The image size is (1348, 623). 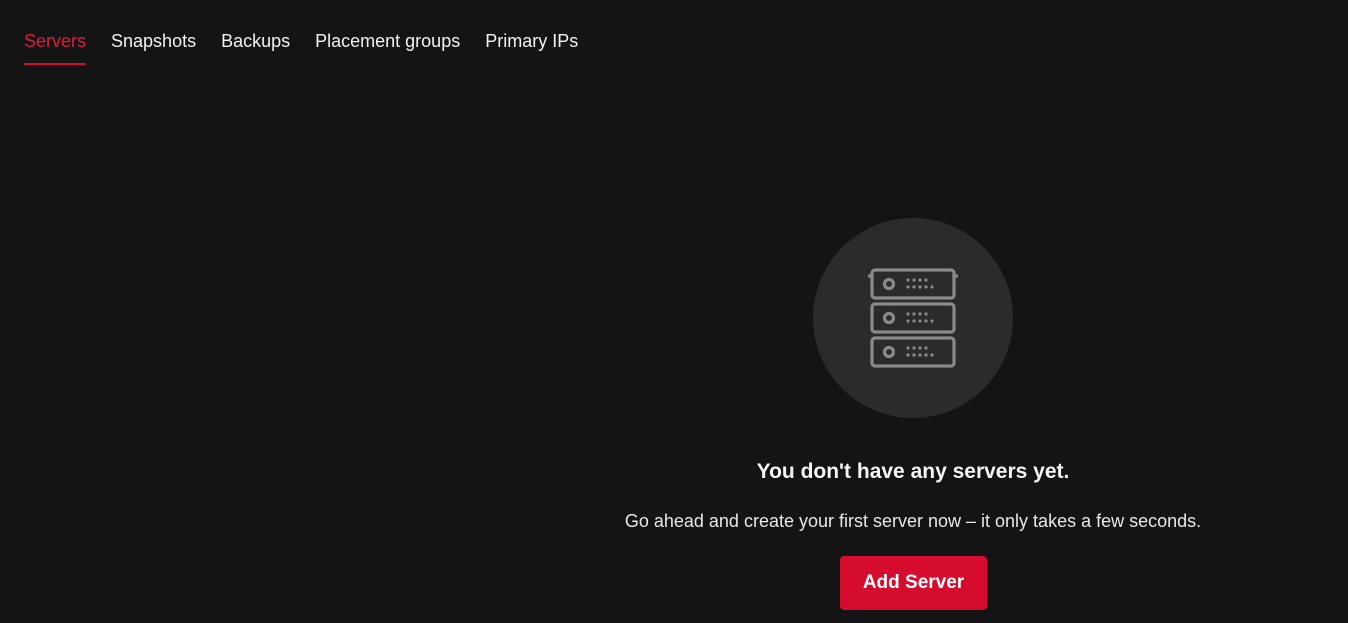 I want to click on tab-placement-groups: Placement groups, so click(x=387, y=25).